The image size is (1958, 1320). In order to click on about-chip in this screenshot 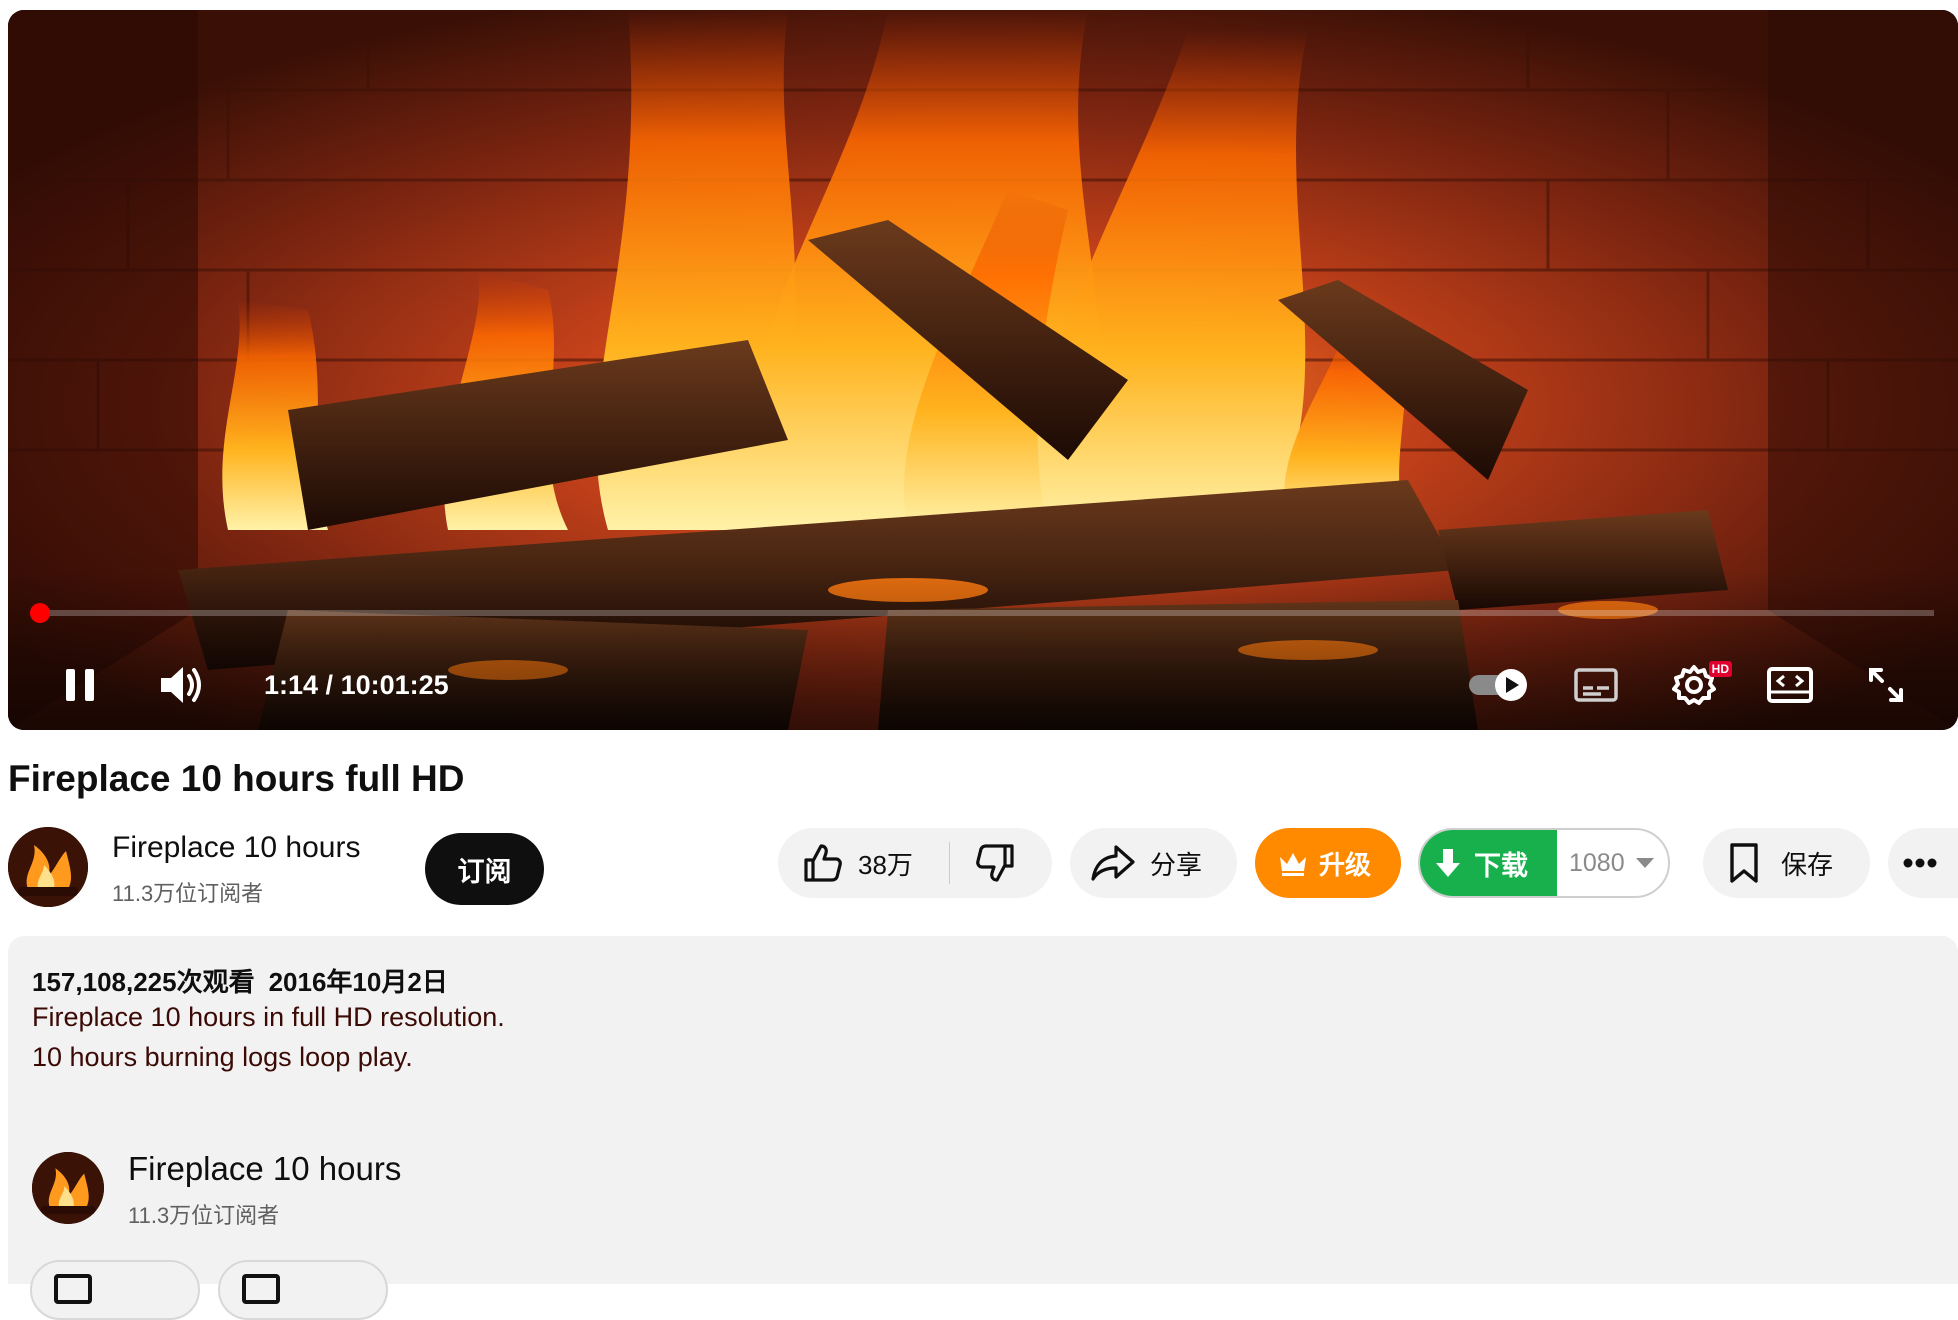, I will do `click(303, 1290)`.